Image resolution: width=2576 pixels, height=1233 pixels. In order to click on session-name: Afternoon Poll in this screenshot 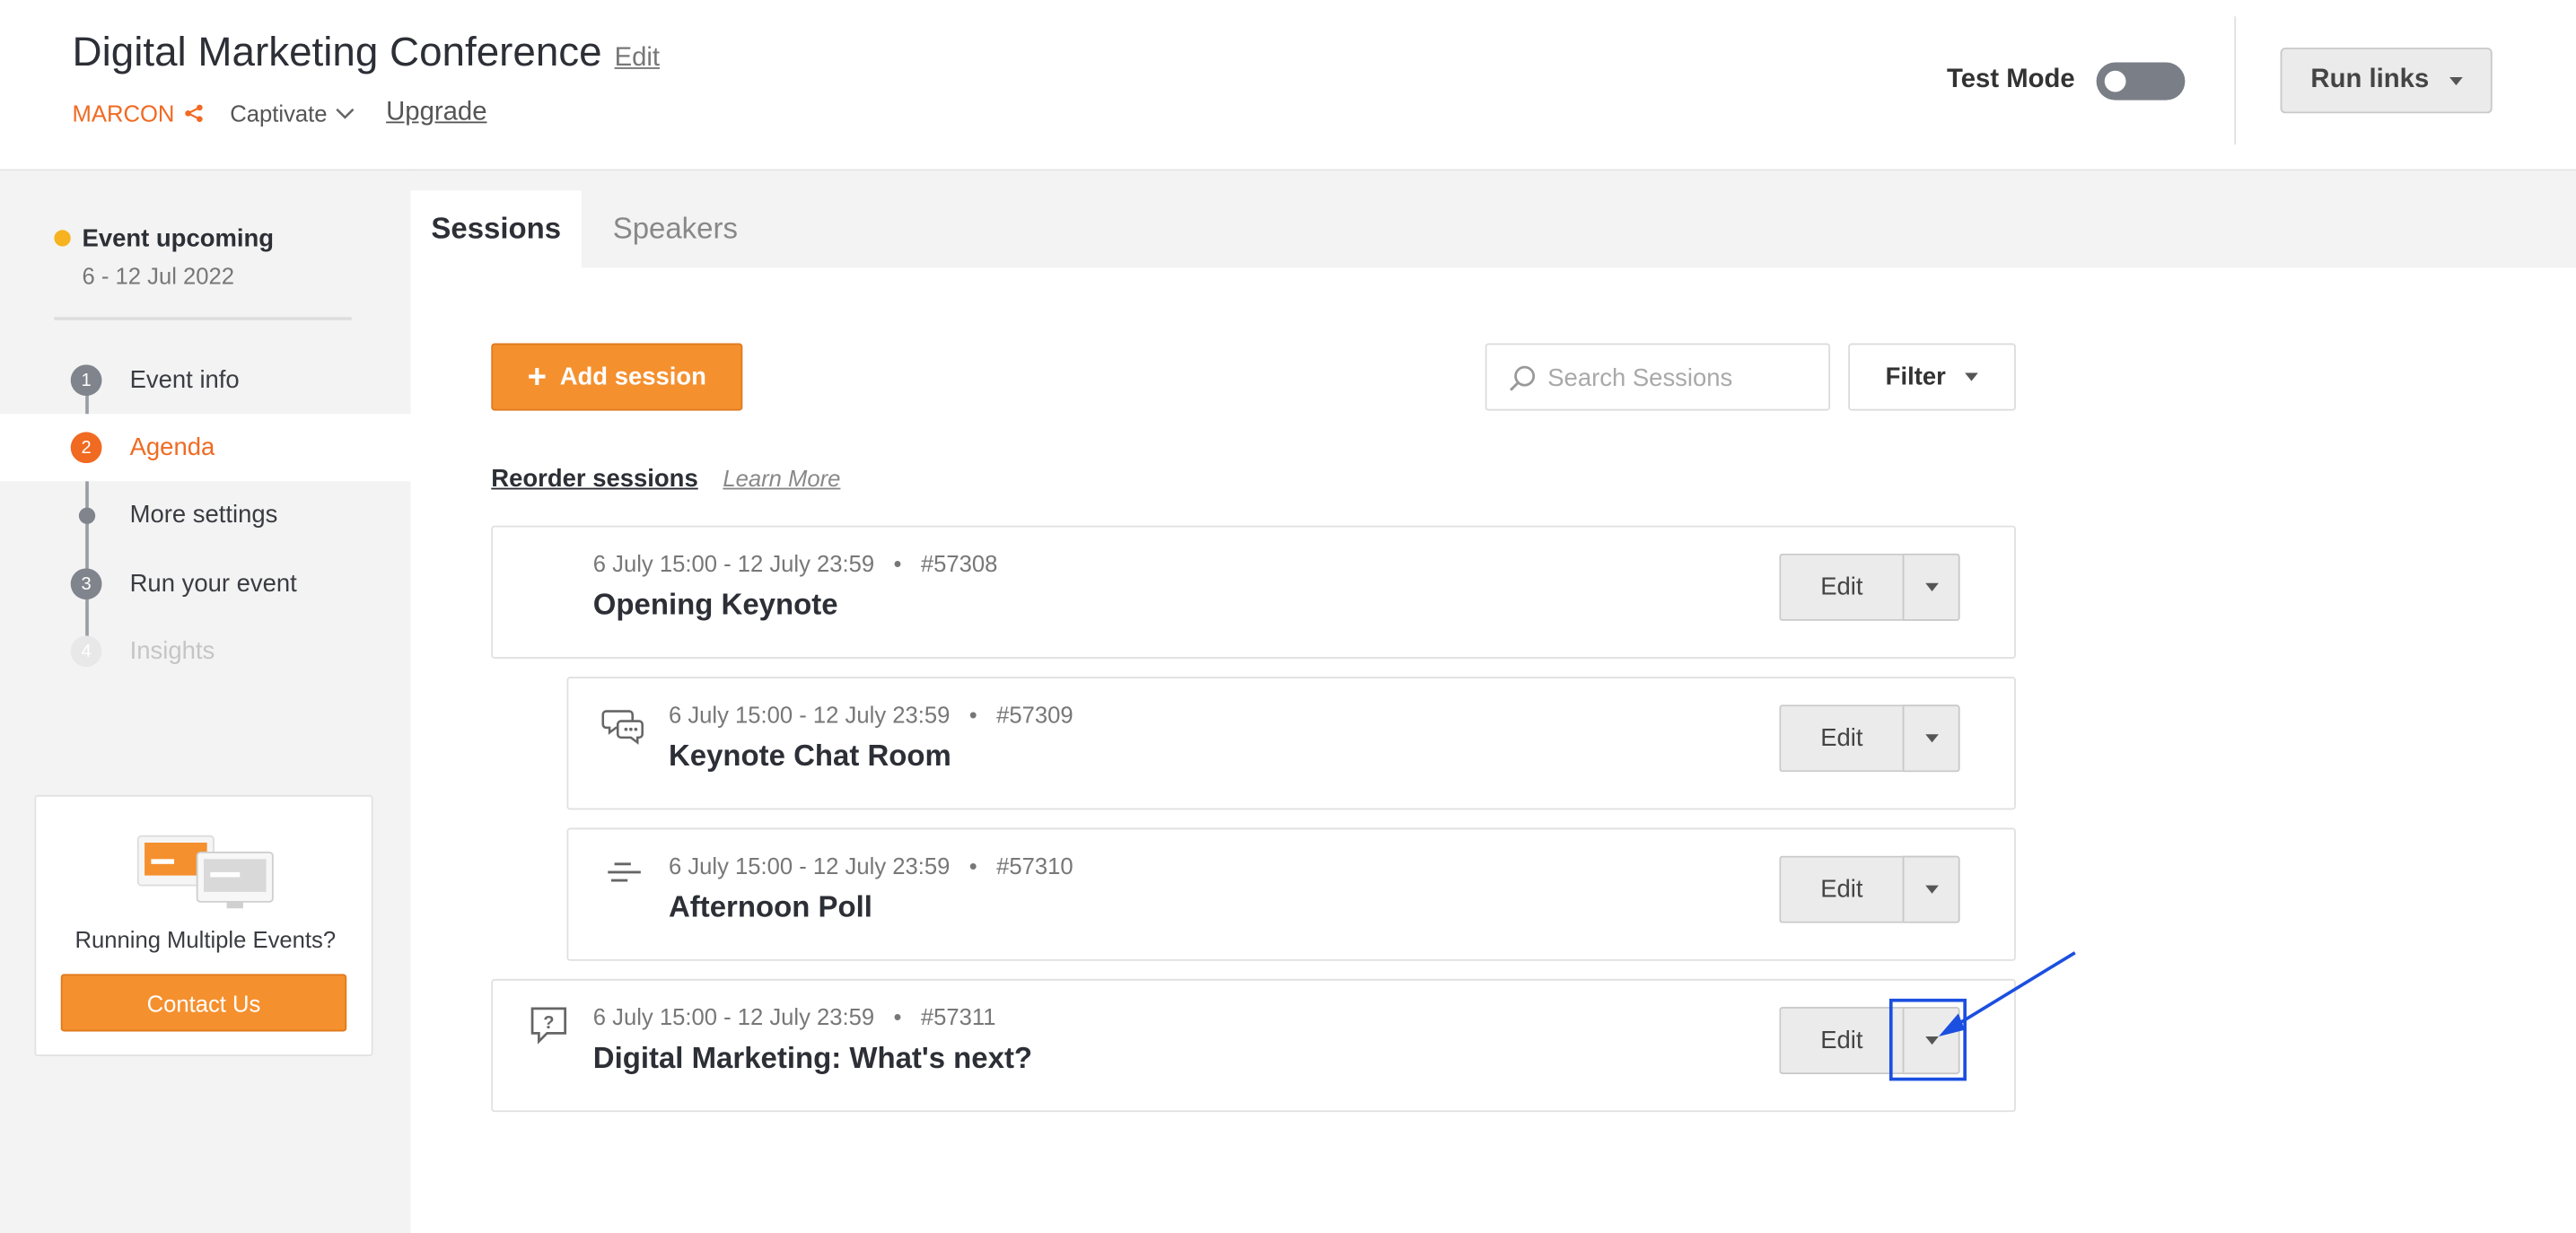, I will do `click(770, 906)`.